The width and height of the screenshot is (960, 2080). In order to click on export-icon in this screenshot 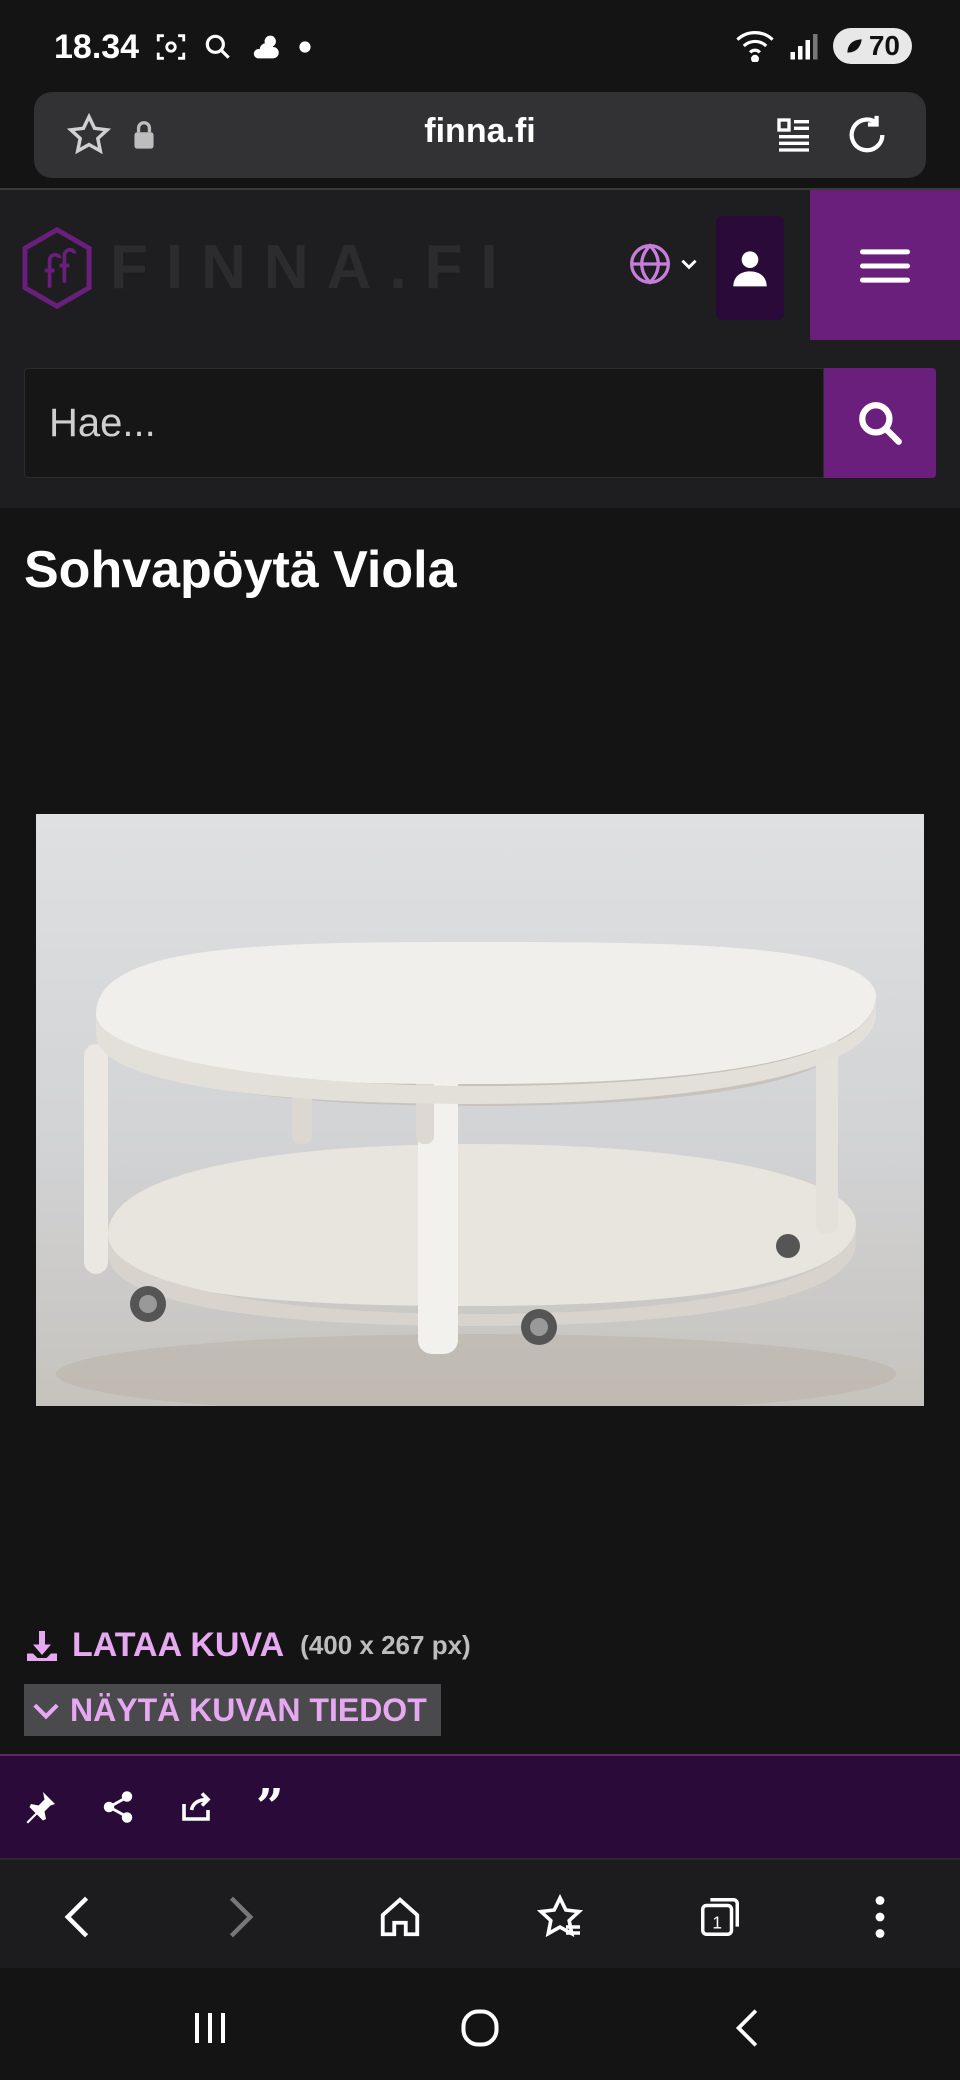, I will do `click(196, 1807)`.